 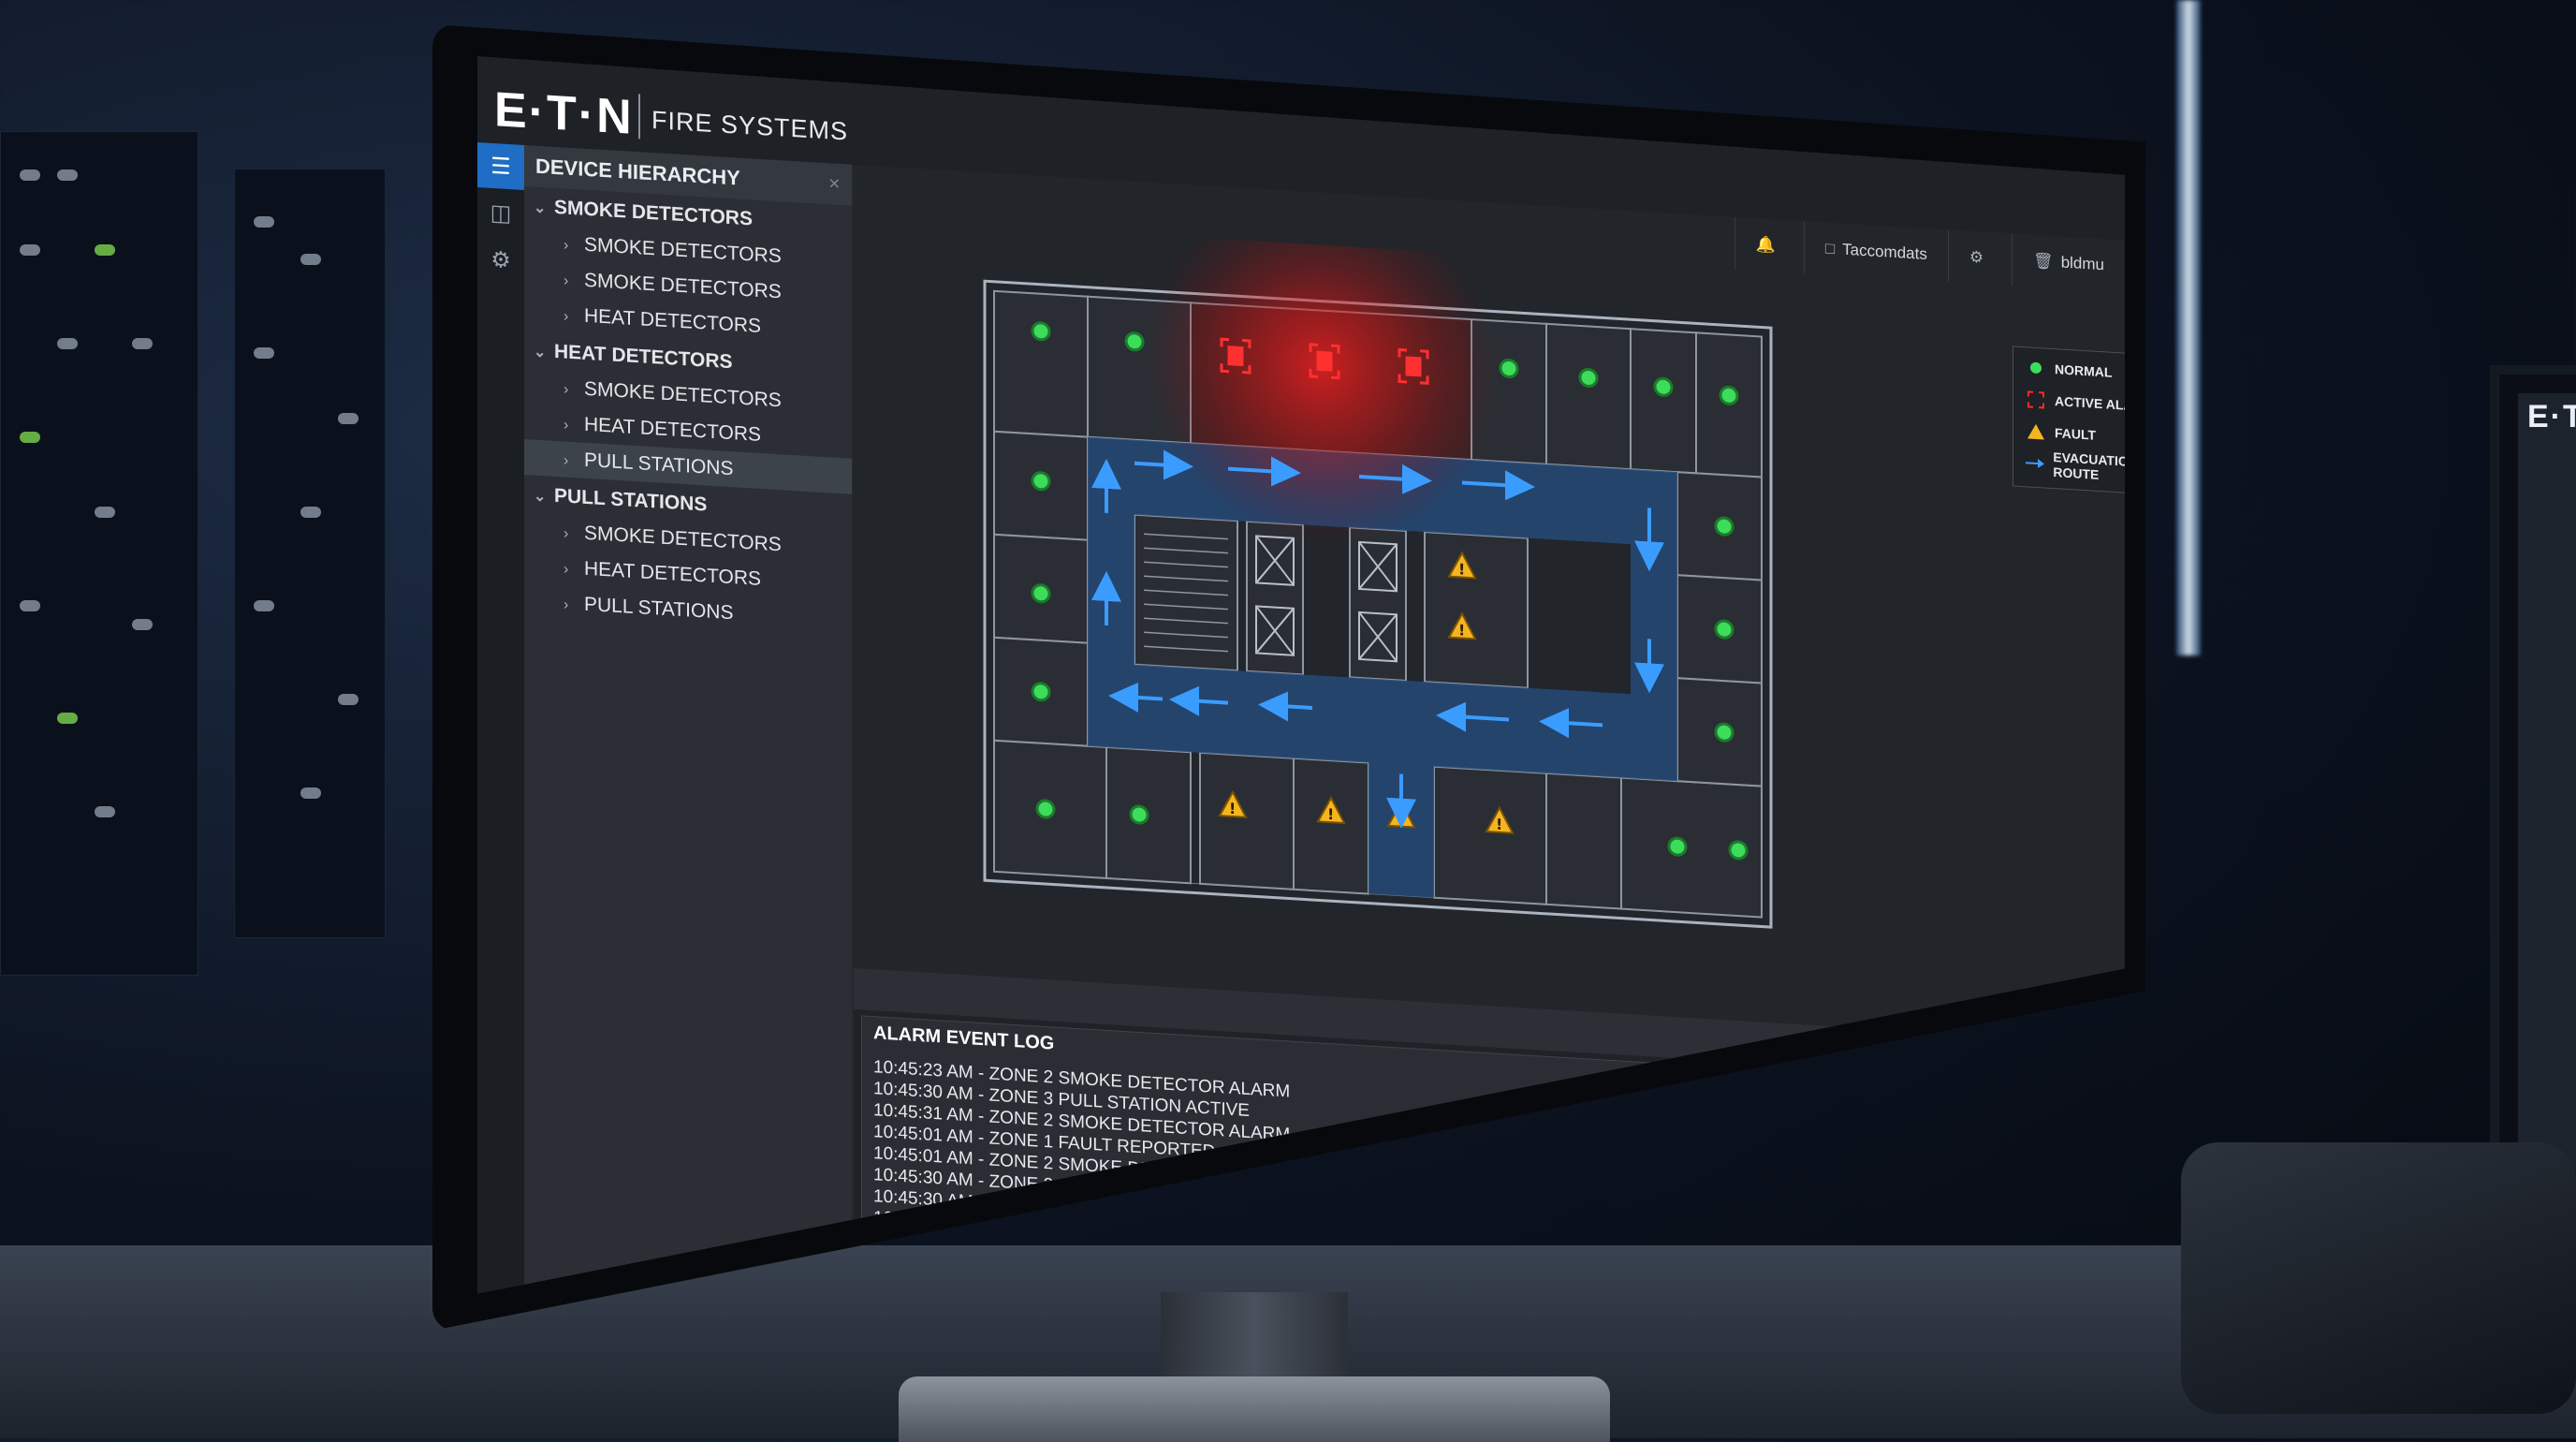 I want to click on legend-normal: NORMAL, so click(x=2068, y=370).